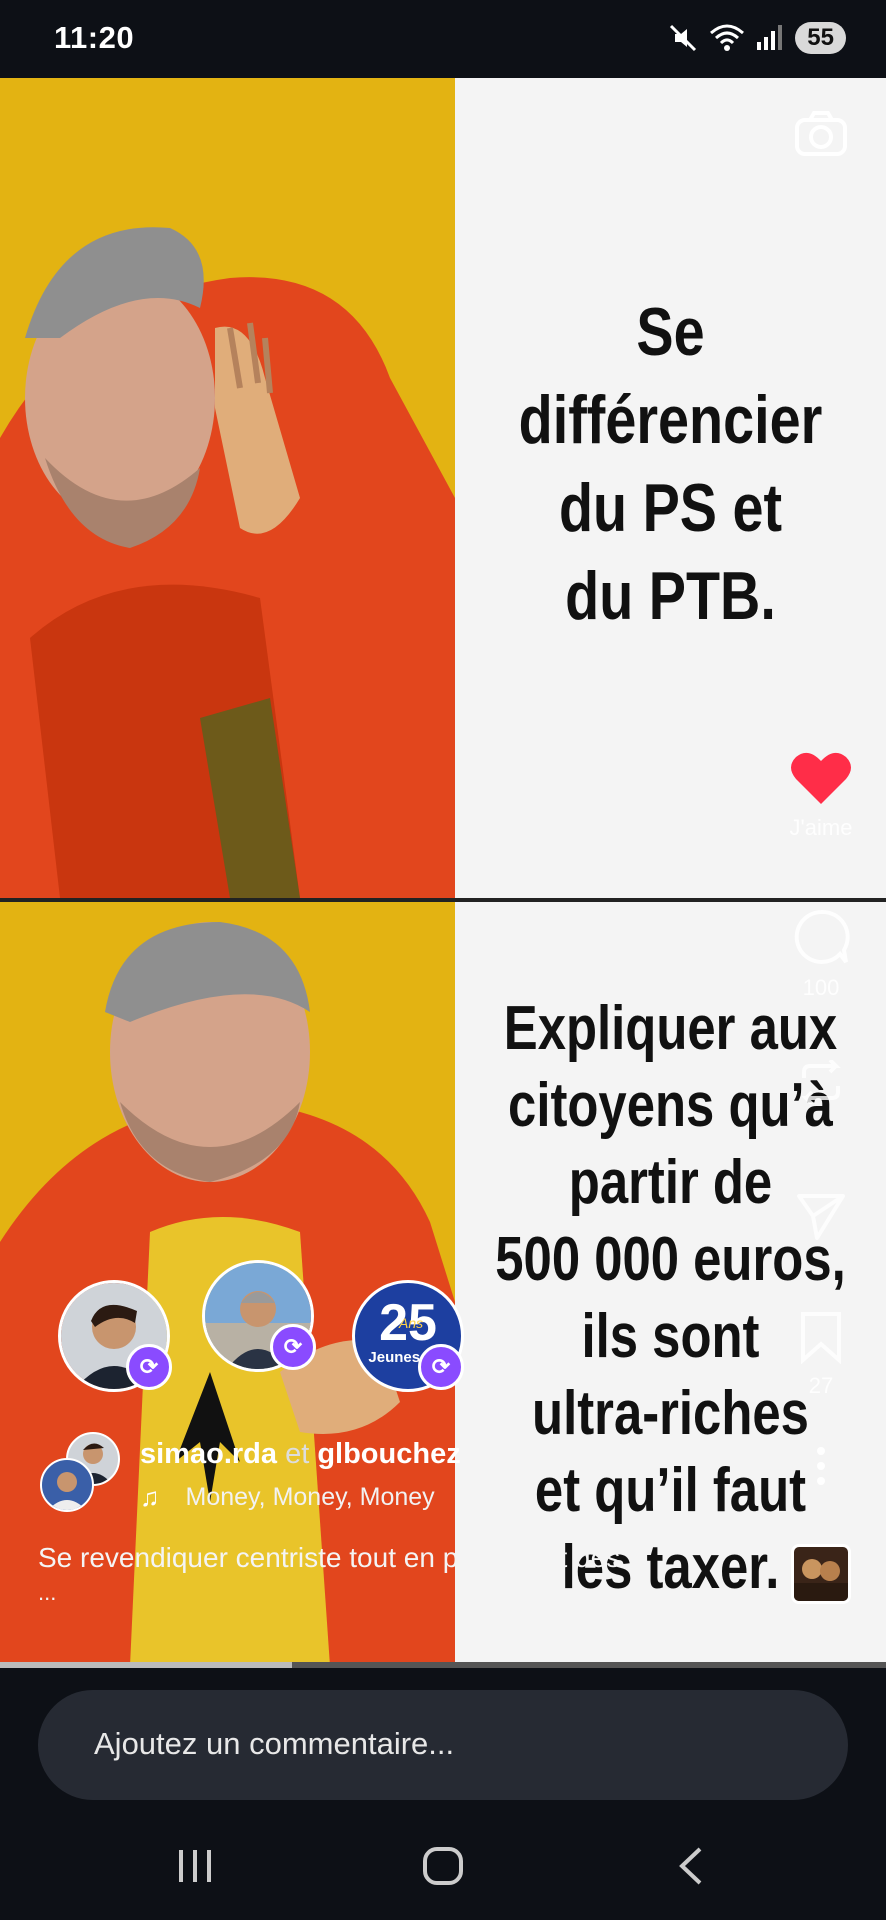  I want to click on home-icon, so click(443, 1866).